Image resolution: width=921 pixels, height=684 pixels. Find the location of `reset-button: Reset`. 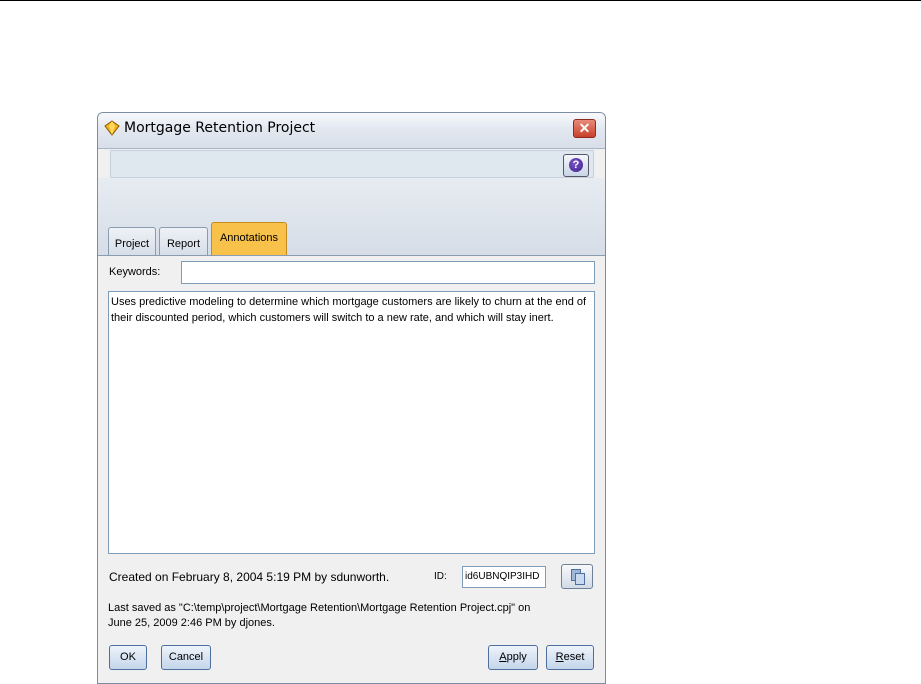

reset-button: Reset is located at coordinates (570, 657).